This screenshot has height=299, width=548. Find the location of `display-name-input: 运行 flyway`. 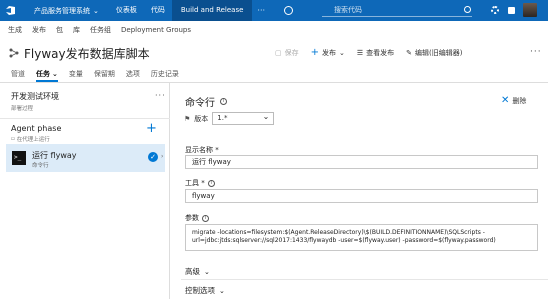

display-name-input: 运行 flyway is located at coordinates (361, 162).